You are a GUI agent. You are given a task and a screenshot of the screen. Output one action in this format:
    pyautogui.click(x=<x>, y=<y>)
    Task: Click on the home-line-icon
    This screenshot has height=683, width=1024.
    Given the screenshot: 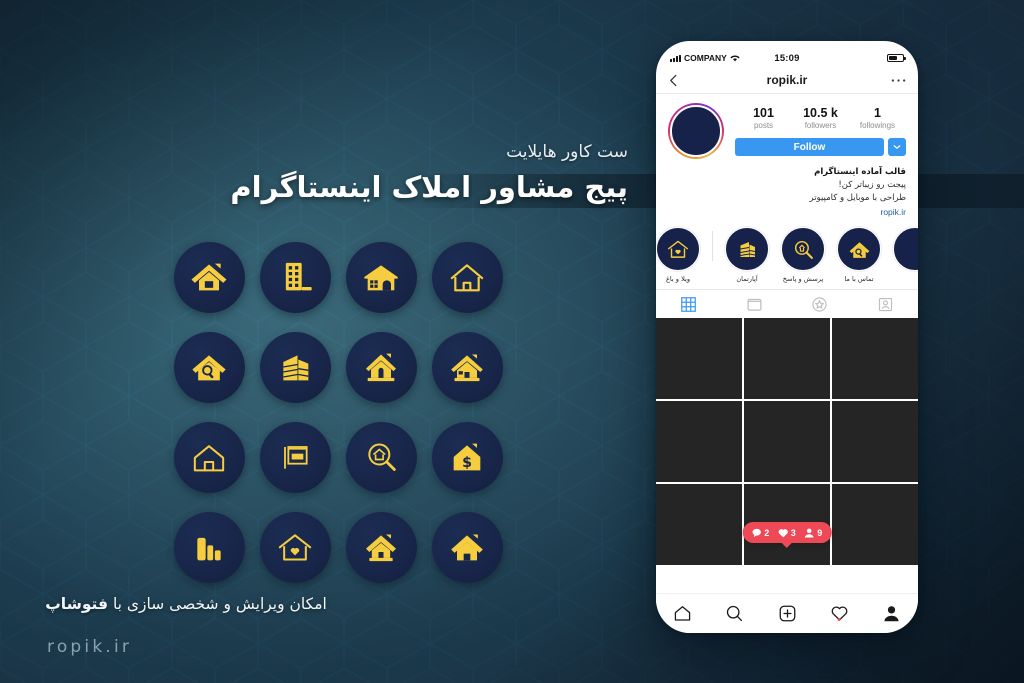 What is the action you would take?
    pyautogui.click(x=209, y=457)
    